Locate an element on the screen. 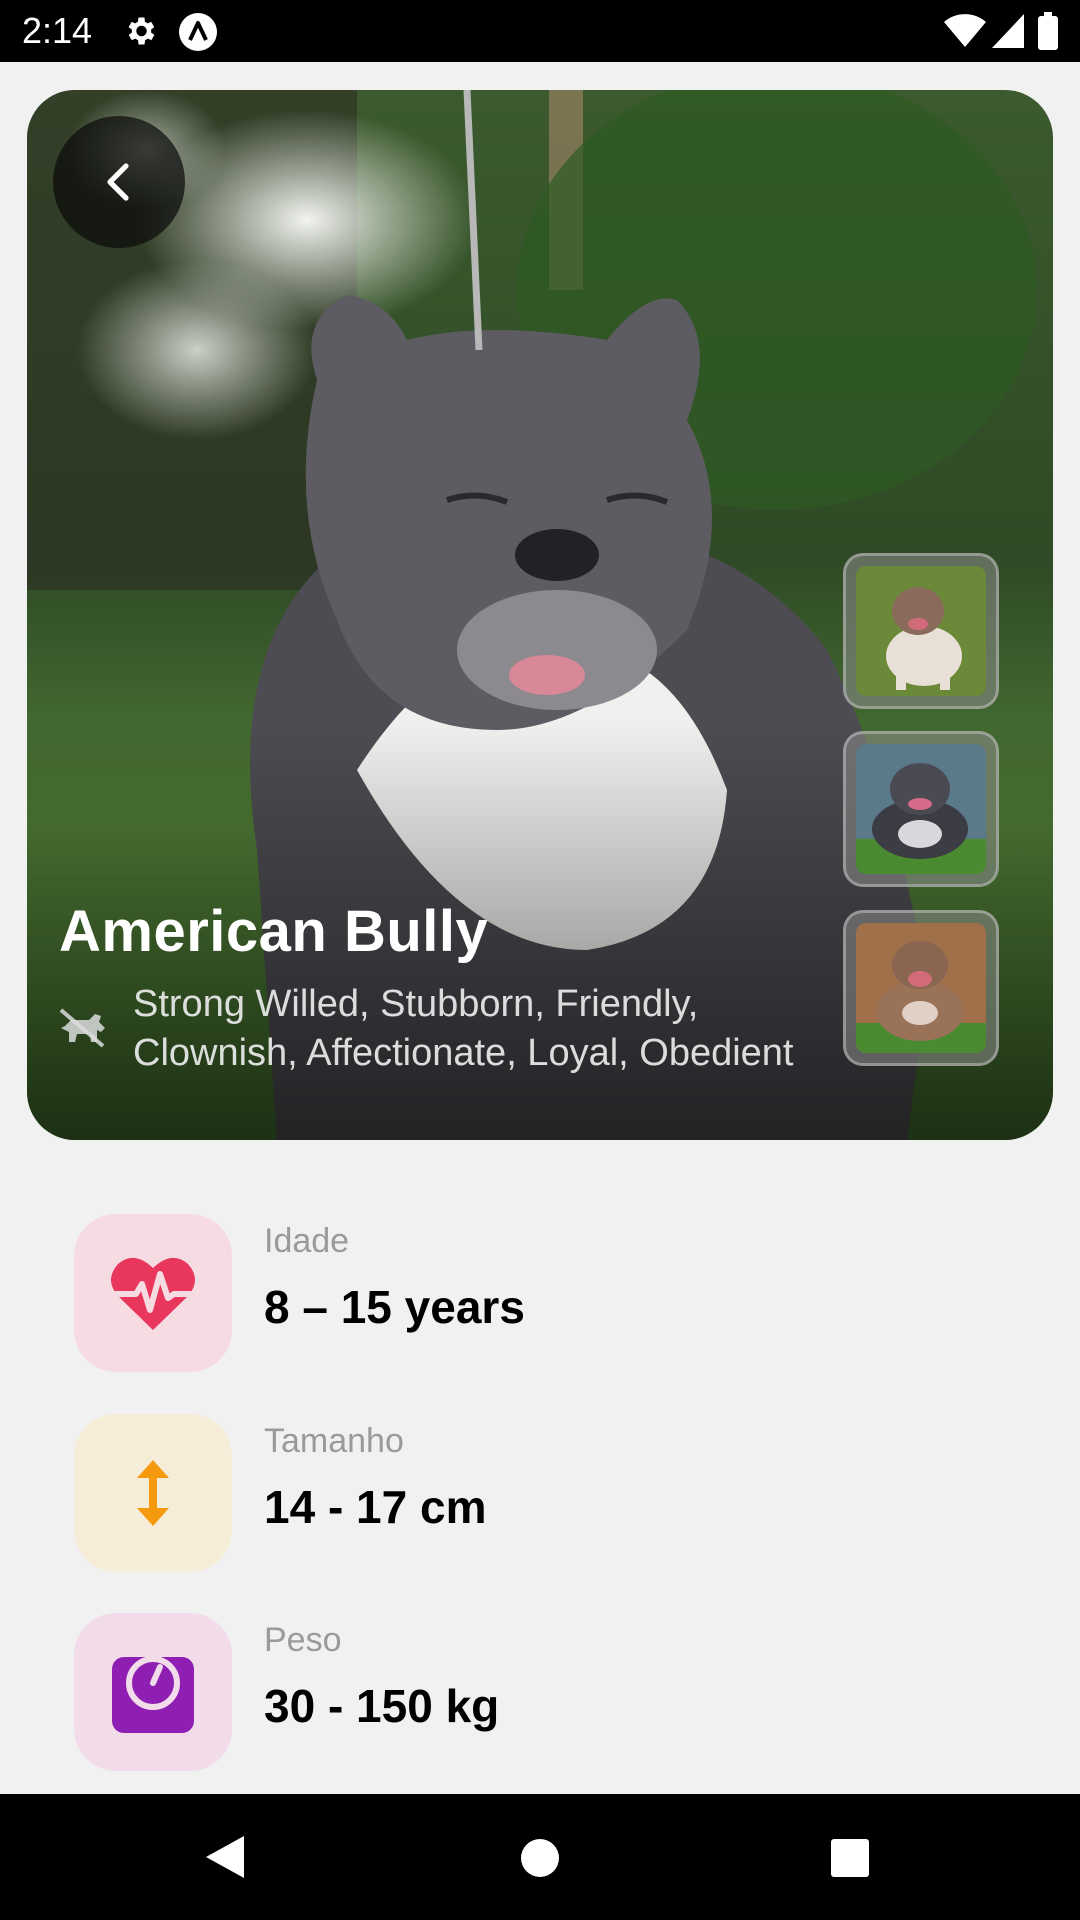 This screenshot has width=1080, height=1920. stat-label: Peso is located at coordinates (303, 1640).